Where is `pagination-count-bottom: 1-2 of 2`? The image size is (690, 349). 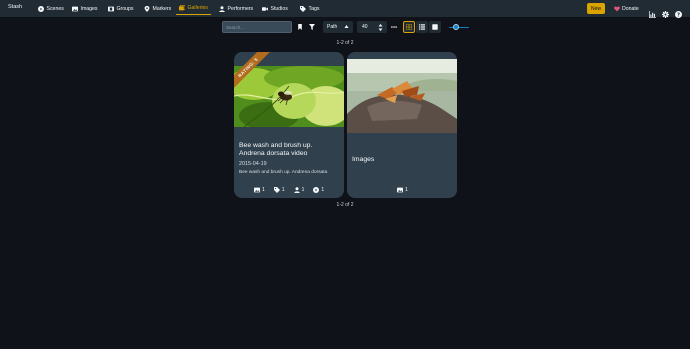 pagination-count-bottom: 1-2 of 2 is located at coordinates (345, 205).